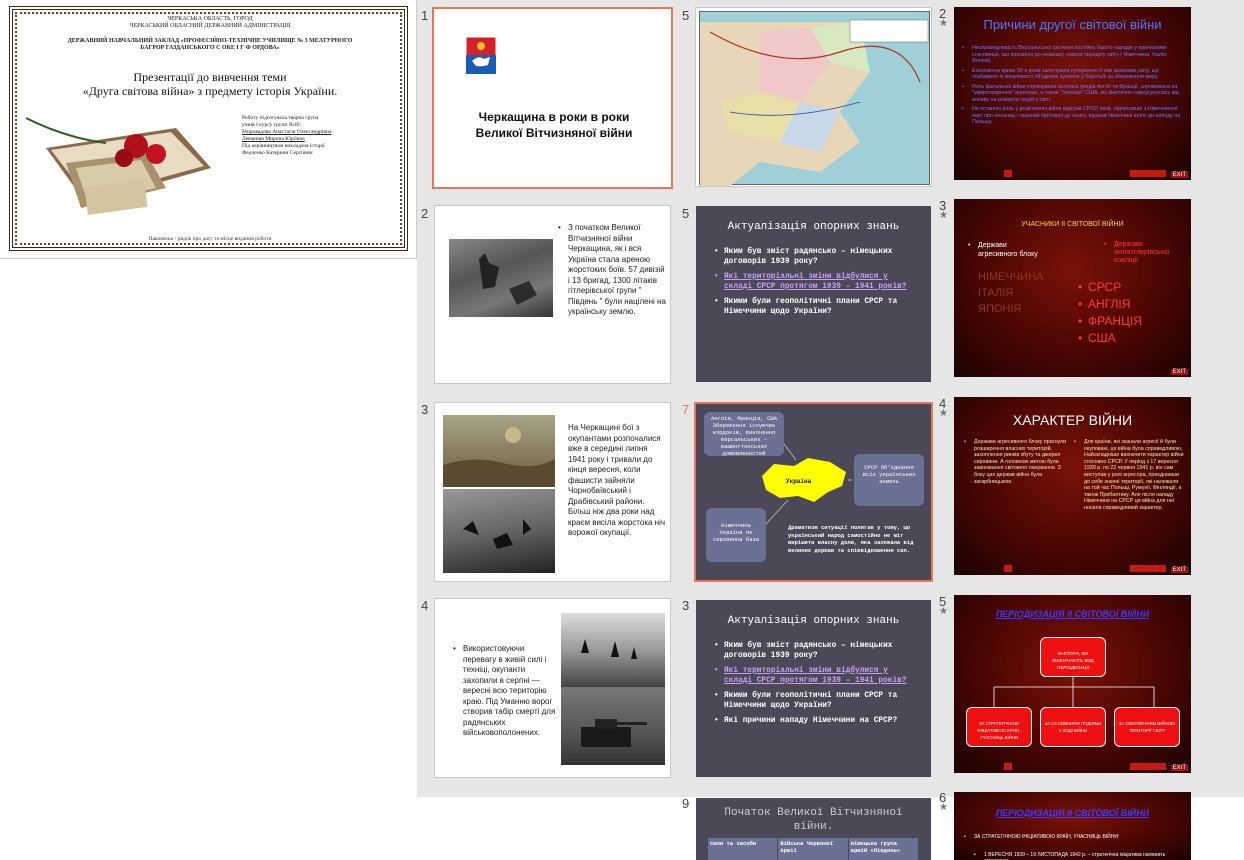 The width and height of the screenshot is (1244, 860). What do you see at coordinates (686, 409) in the screenshot?
I see `slide-number: 7` at bounding box center [686, 409].